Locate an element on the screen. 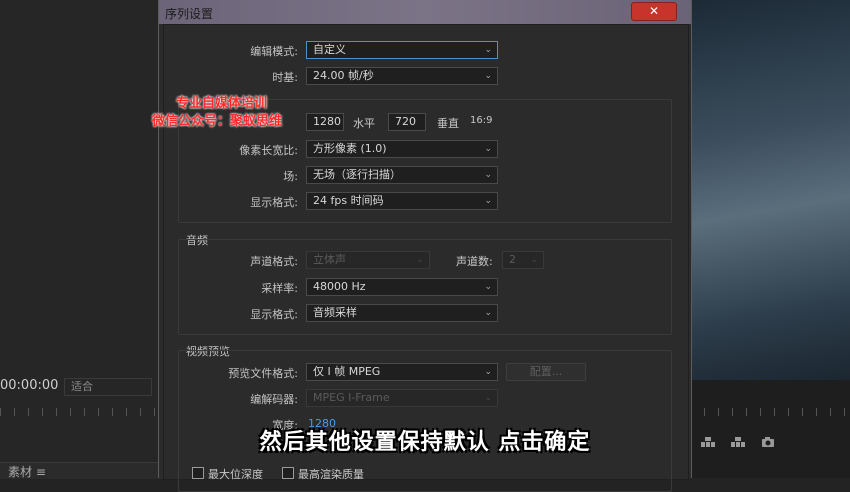  close-button: ✕ is located at coordinates (654, 11).